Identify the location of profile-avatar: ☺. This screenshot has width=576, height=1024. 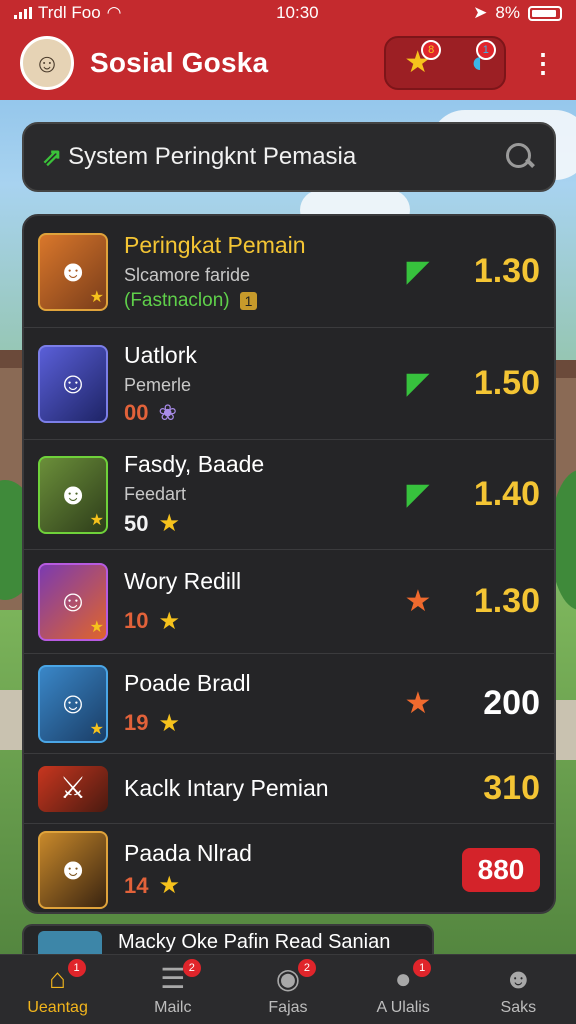
(47, 63).